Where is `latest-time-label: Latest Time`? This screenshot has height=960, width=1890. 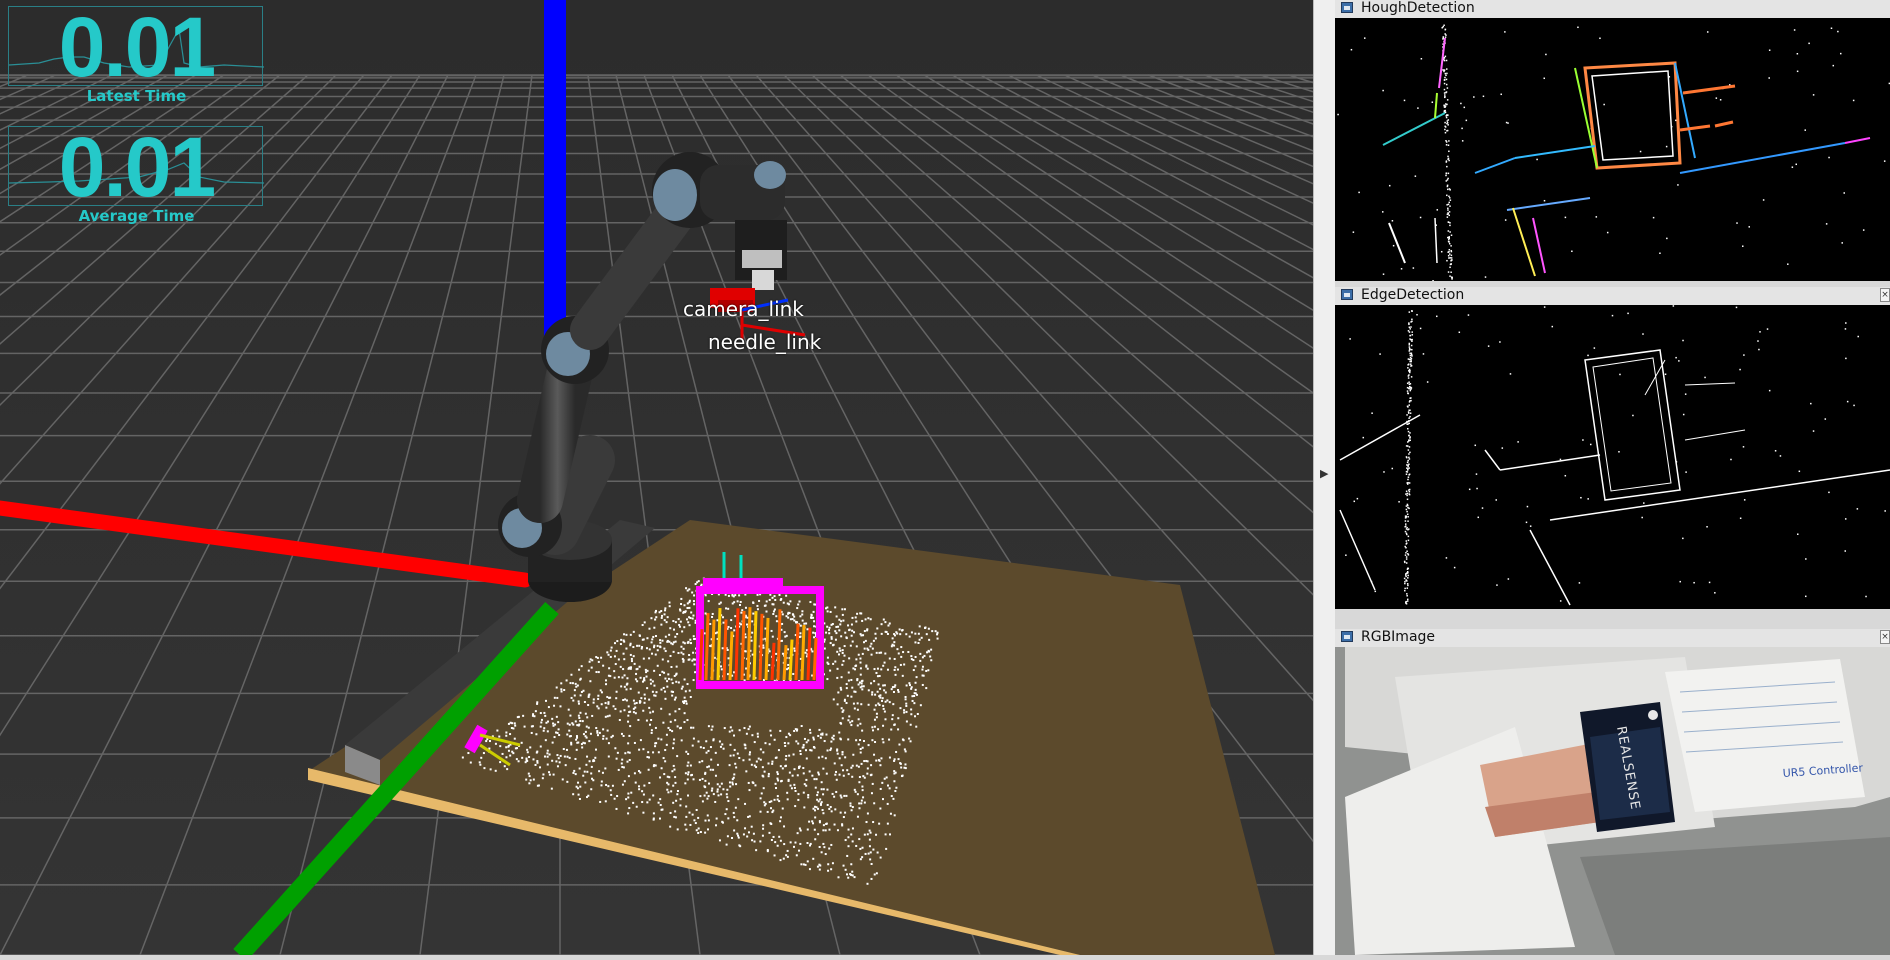
latest-time-label: Latest Time is located at coordinates (136, 96).